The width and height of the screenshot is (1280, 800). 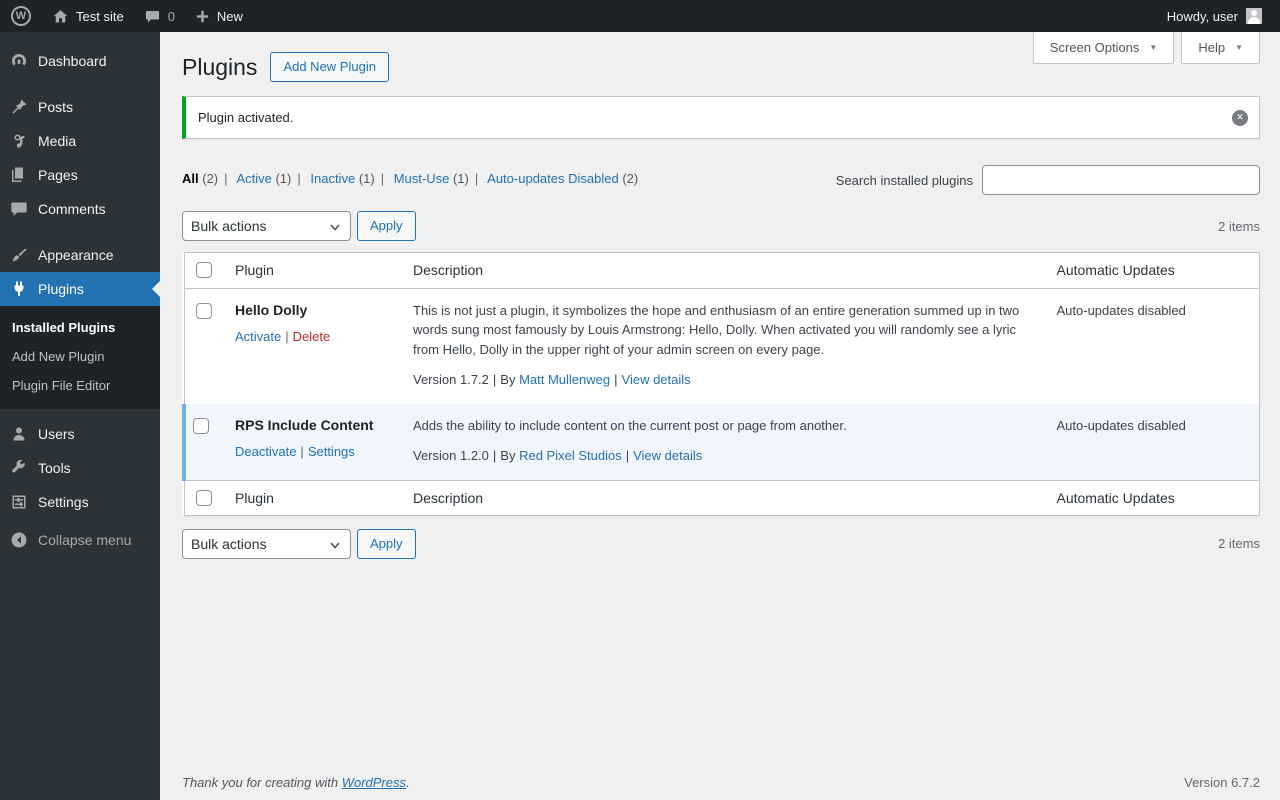 What do you see at coordinates (80, 175) in the screenshot?
I see `sidebar-item-pages: Pages` at bounding box center [80, 175].